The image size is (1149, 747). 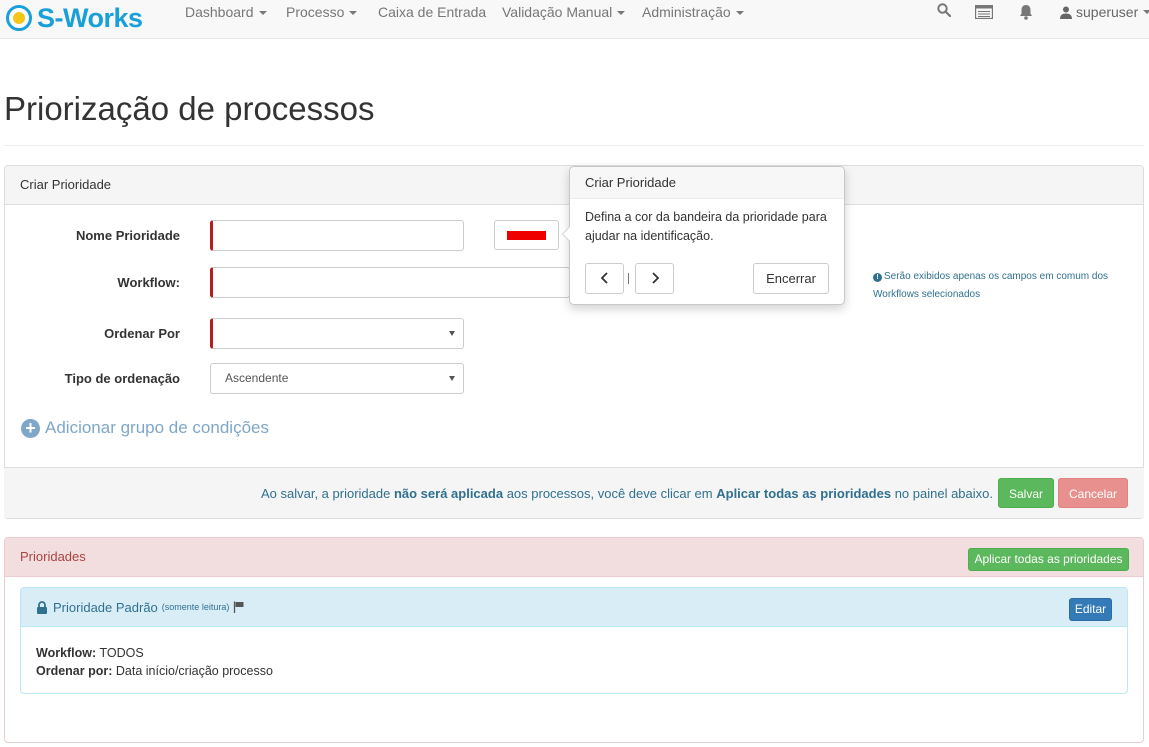 What do you see at coordinates (90, 17) in the screenshot?
I see `brand-name: S-Works` at bounding box center [90, 17].